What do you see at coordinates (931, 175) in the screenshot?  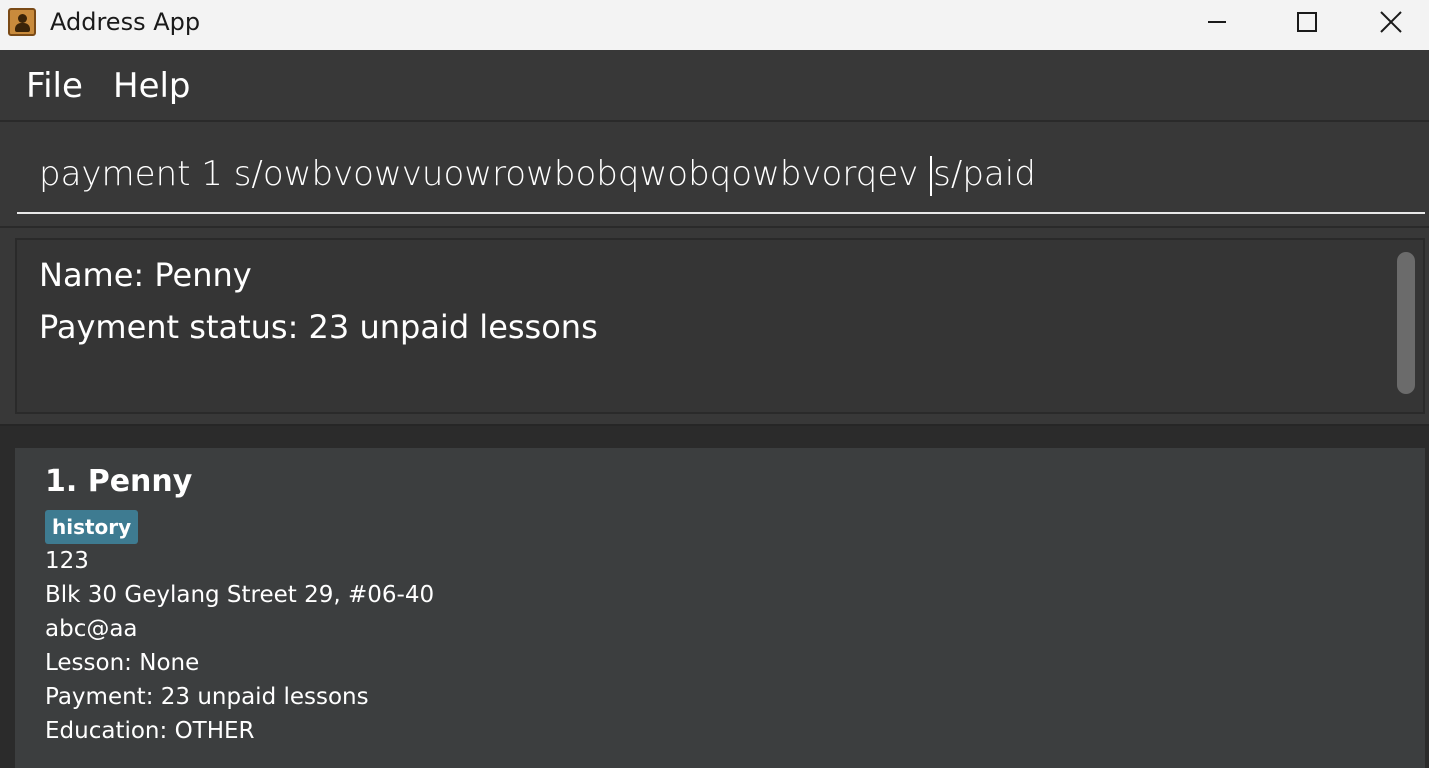 I see `text-caret` at bounding box center [931, 175].